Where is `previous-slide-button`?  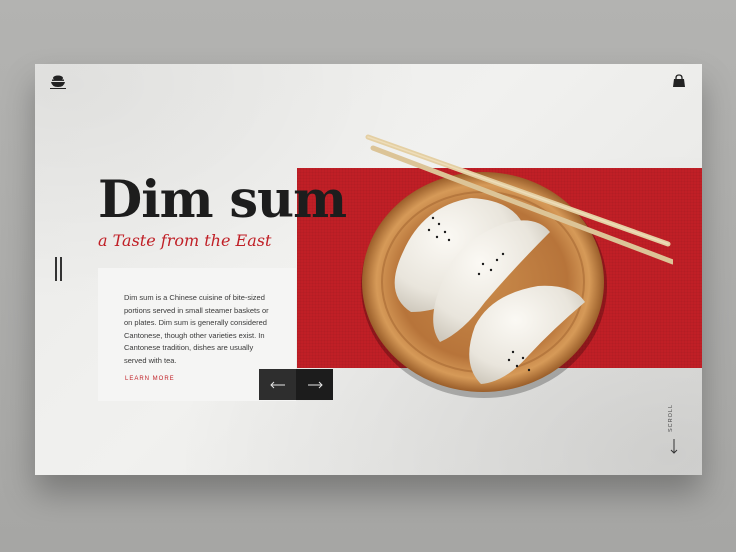
previous-slide-button is located at coordinates (277, 384).